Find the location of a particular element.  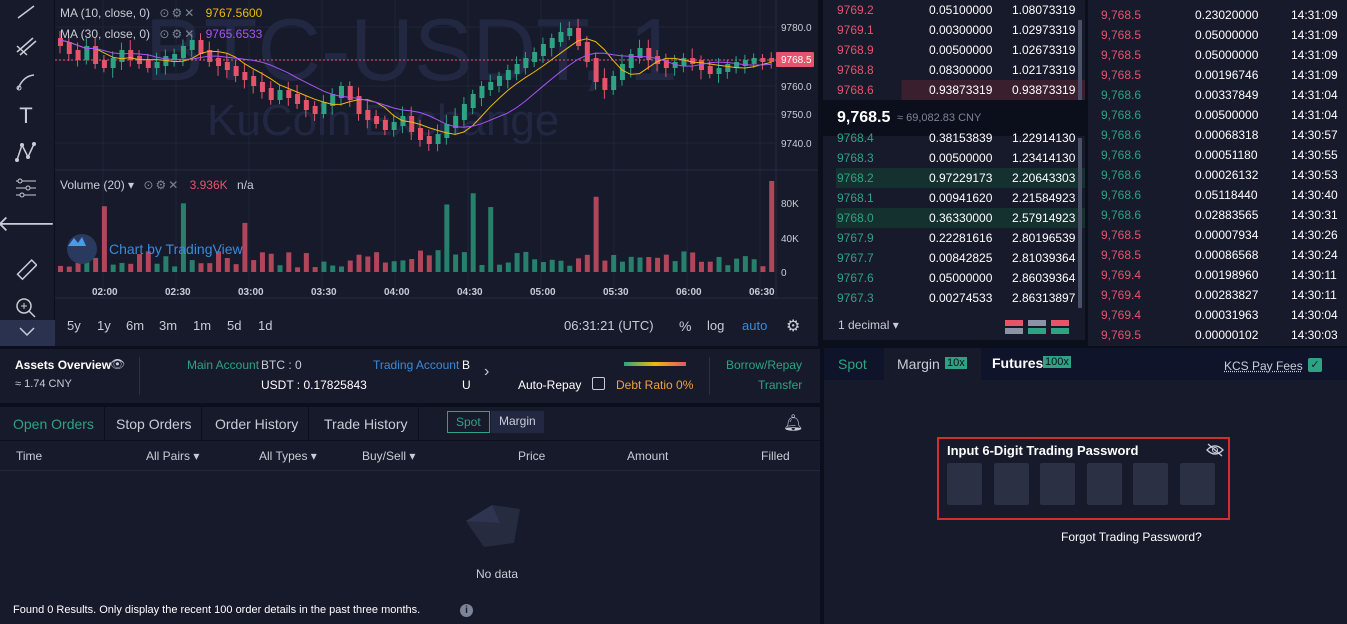

orderbook-view-both-icon is located at coordinates (1014, 328).